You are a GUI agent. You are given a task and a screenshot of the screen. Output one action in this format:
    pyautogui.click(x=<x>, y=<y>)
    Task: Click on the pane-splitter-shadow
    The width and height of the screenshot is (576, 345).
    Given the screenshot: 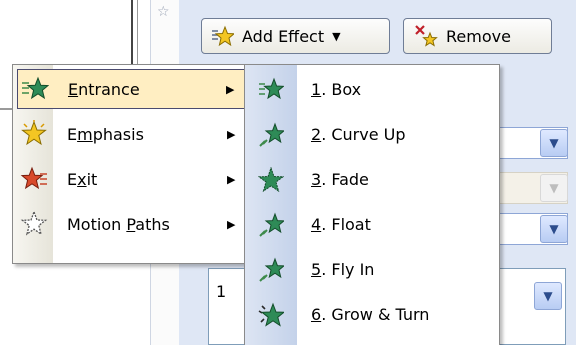 What is the action you would take?
    pyautogui.click(x=137, y=35)
    